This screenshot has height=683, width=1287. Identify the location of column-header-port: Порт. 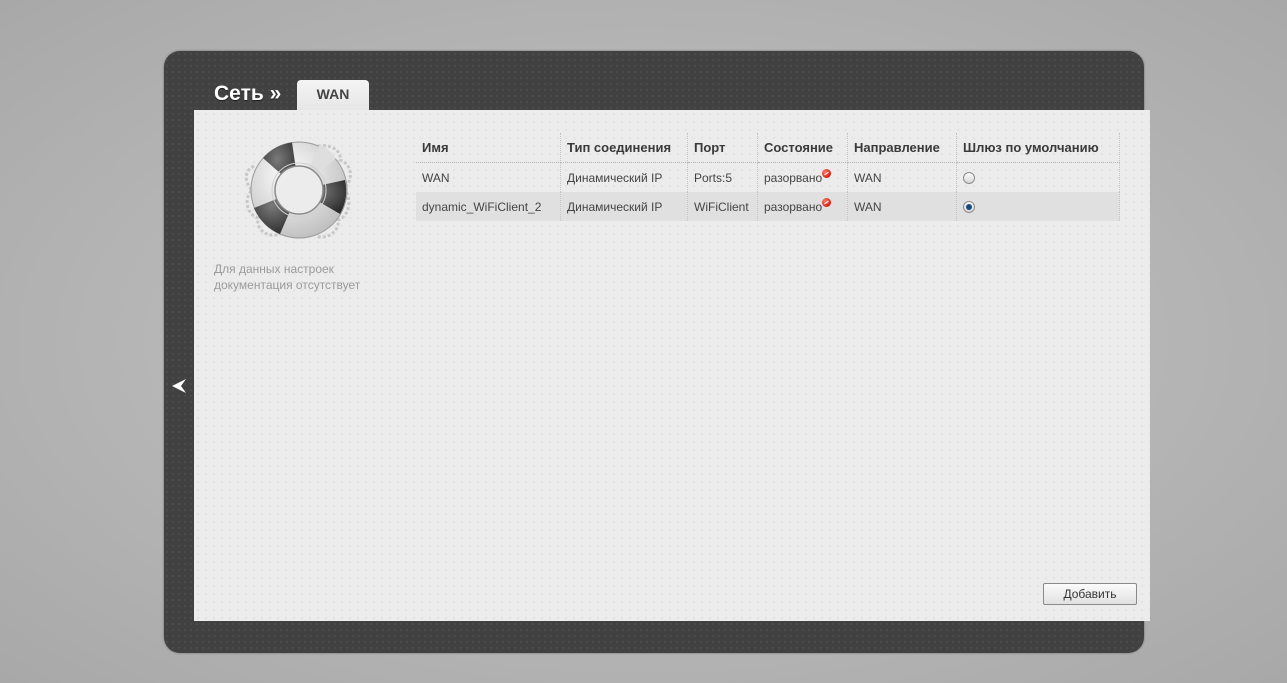
(722, 148).